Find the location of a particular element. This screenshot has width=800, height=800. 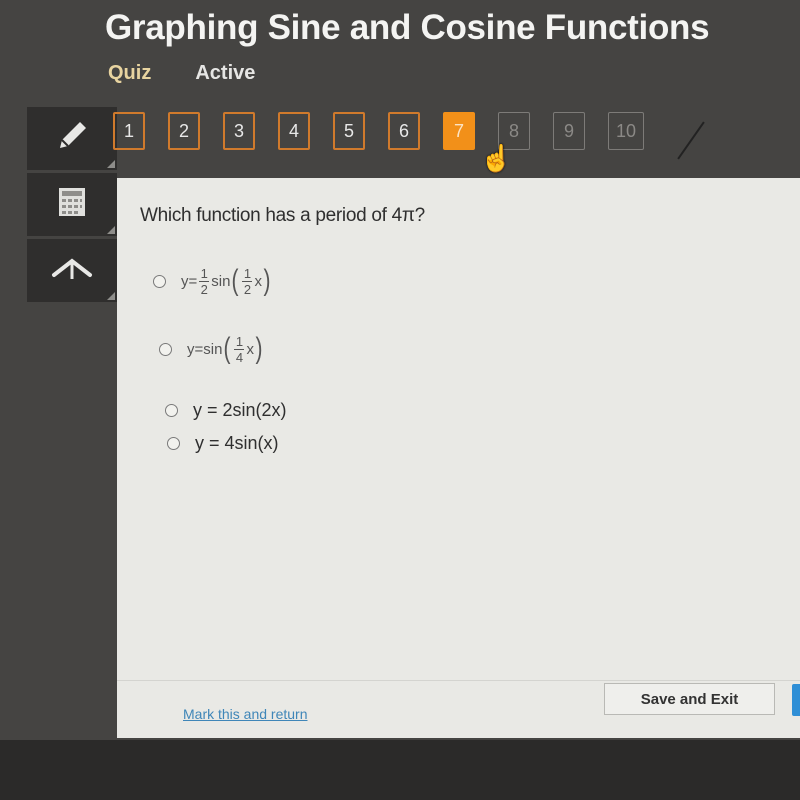

footer-divider is located at coordinates (458, 680).